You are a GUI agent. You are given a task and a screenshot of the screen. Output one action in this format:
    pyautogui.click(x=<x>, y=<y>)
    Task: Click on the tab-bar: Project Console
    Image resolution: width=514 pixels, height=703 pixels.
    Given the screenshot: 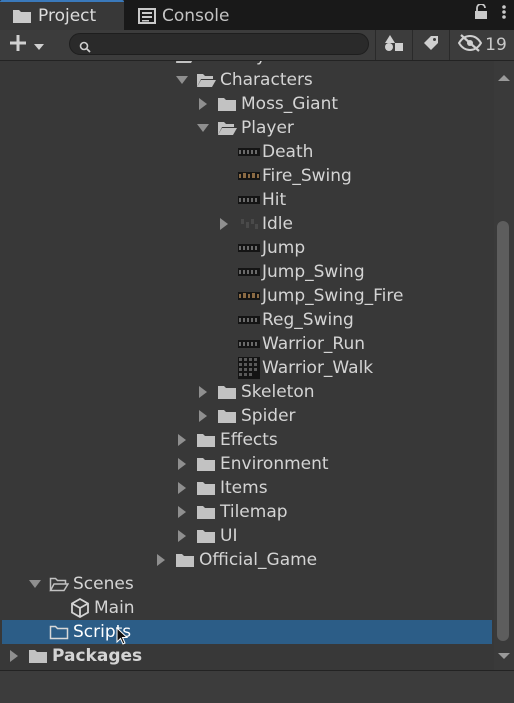 What is the action you would take?
    pyautogui.click(x=257, y=15)
    